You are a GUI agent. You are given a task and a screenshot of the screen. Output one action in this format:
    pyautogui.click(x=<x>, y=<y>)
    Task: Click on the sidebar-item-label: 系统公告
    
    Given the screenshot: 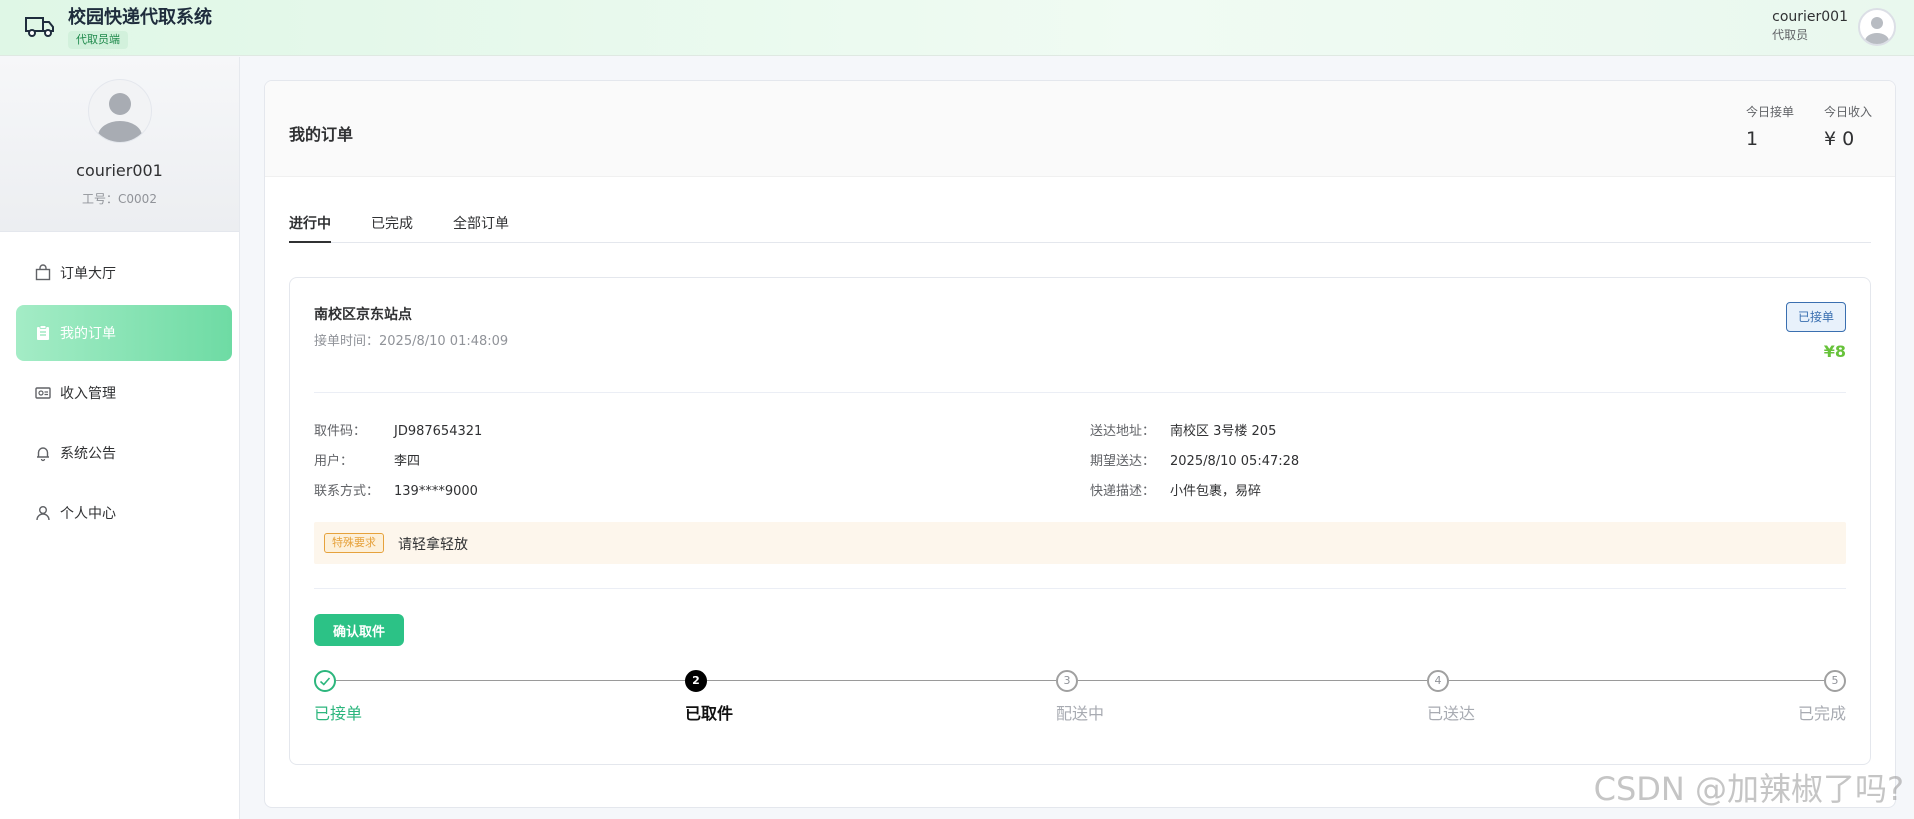 What is the action you would take?
    pyautogui.click(x=88, y=454)
    